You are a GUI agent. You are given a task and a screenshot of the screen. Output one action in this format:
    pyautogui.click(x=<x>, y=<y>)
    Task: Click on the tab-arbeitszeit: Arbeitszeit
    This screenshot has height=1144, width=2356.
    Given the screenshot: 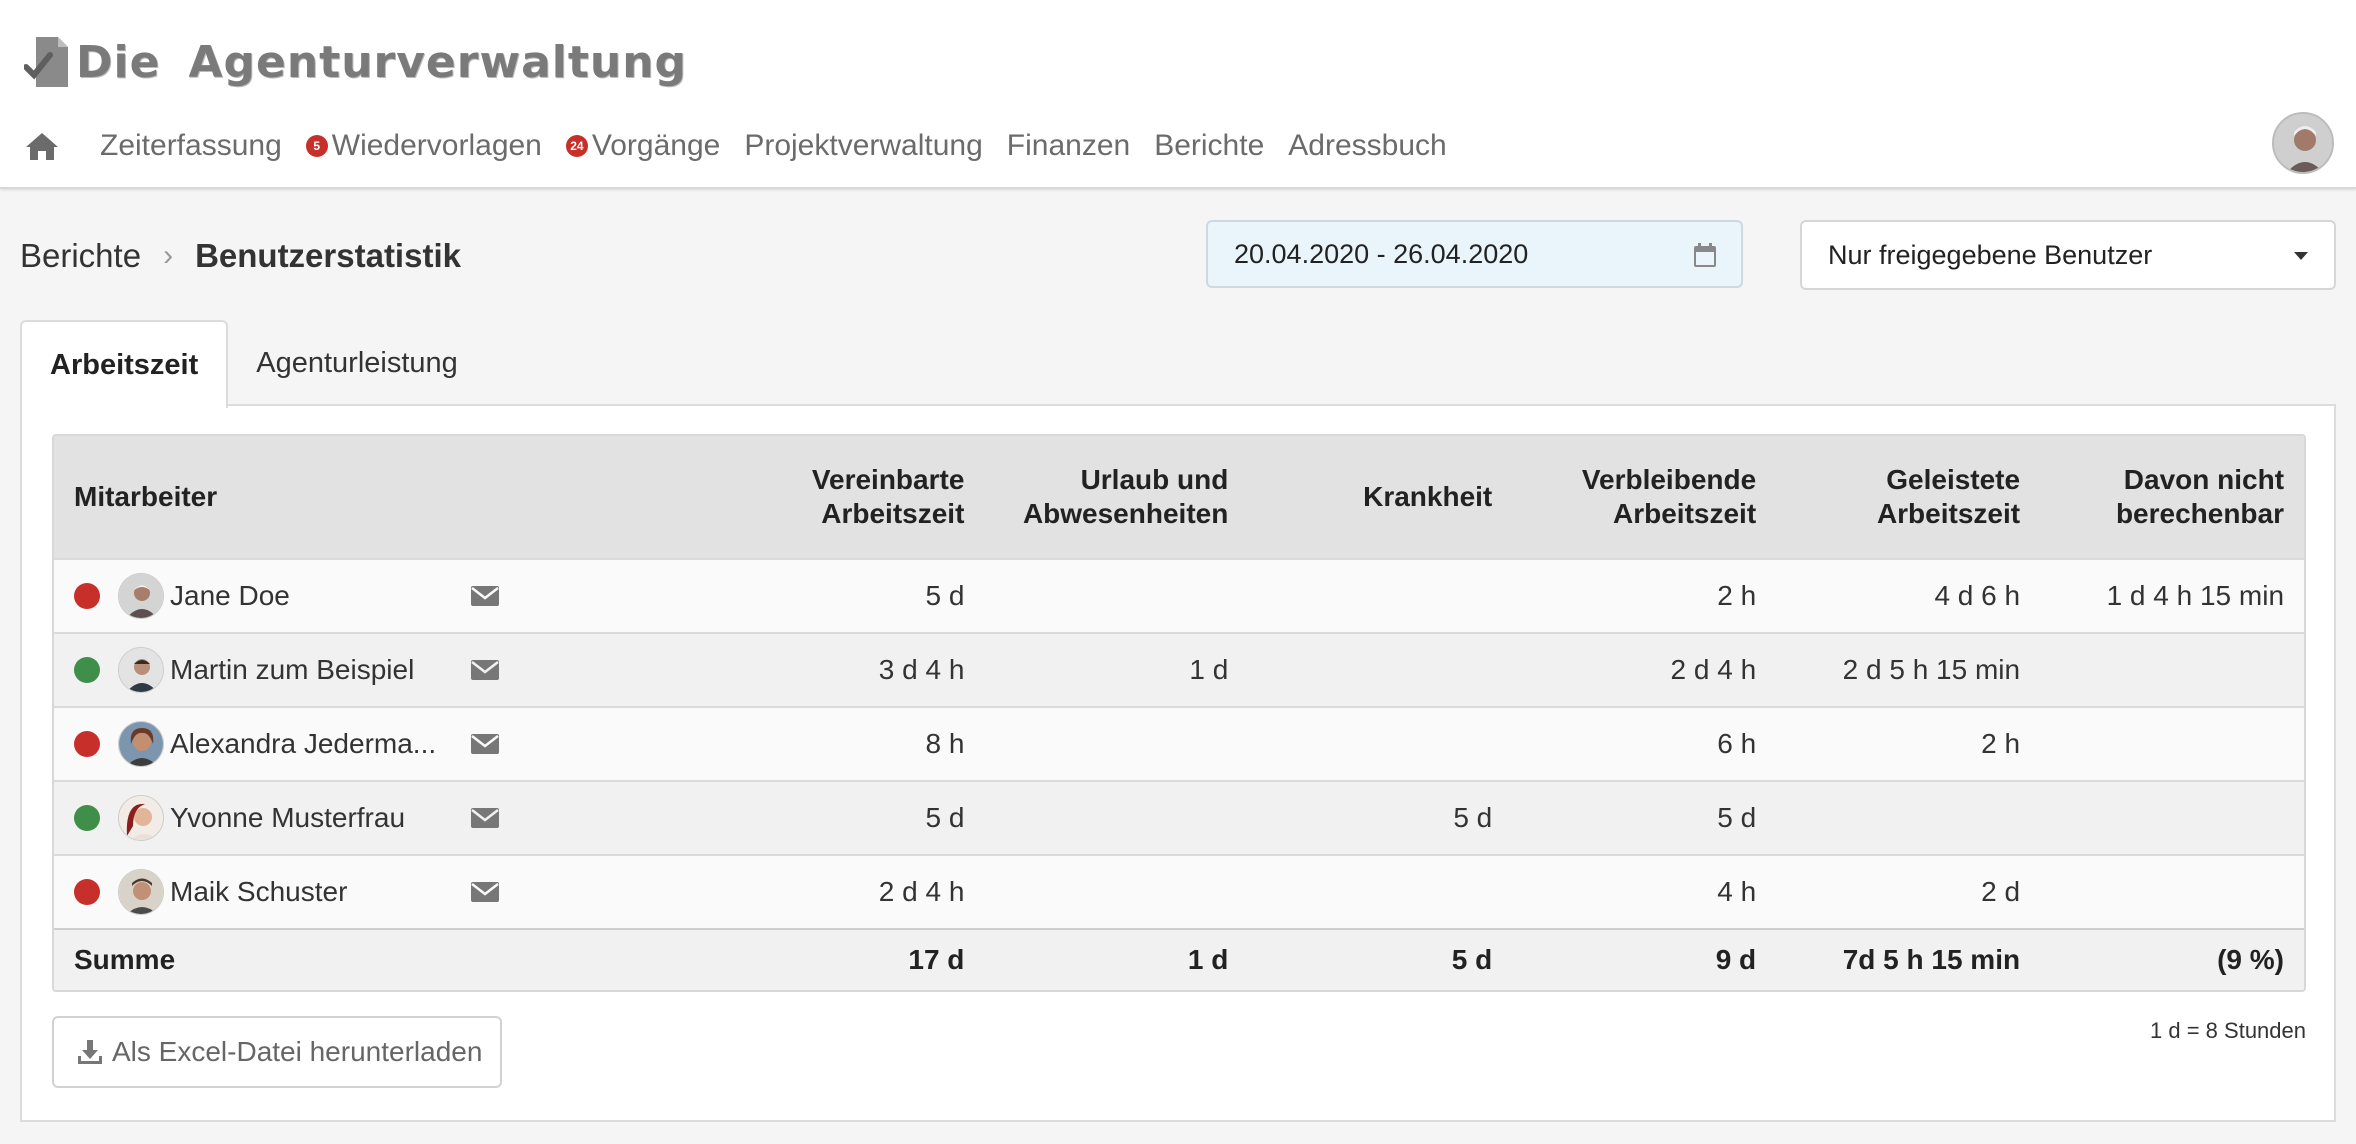 What is the action you would take?
    pyautogui.click(x=124, y=364)
    